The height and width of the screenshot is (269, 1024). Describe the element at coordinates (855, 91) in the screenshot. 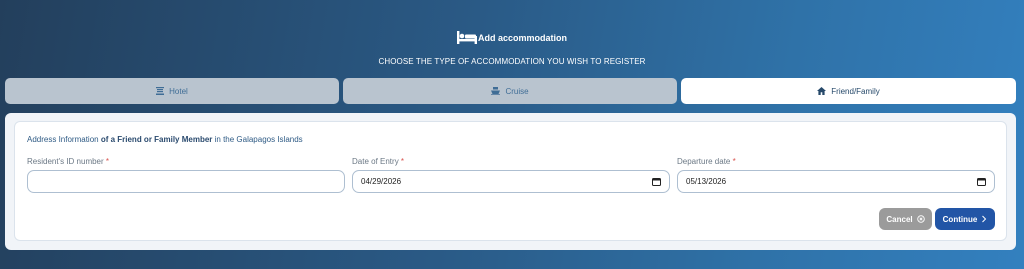

I see `tab-friend-family-label: Friend/Family` at that location.